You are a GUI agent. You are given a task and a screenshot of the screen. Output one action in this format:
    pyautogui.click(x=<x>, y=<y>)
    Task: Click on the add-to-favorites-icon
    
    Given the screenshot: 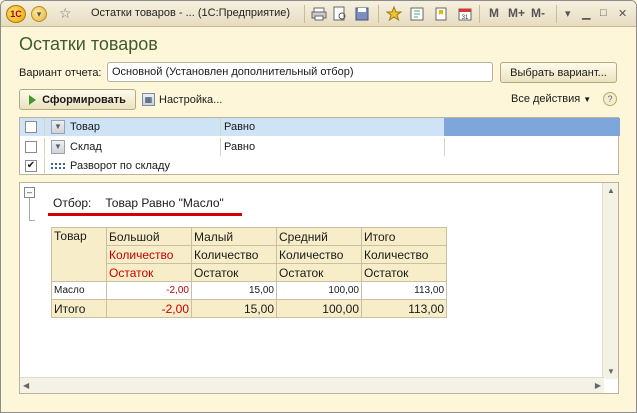 What is the action you would take?
    pyautogui.click(x=394, y=14)
    